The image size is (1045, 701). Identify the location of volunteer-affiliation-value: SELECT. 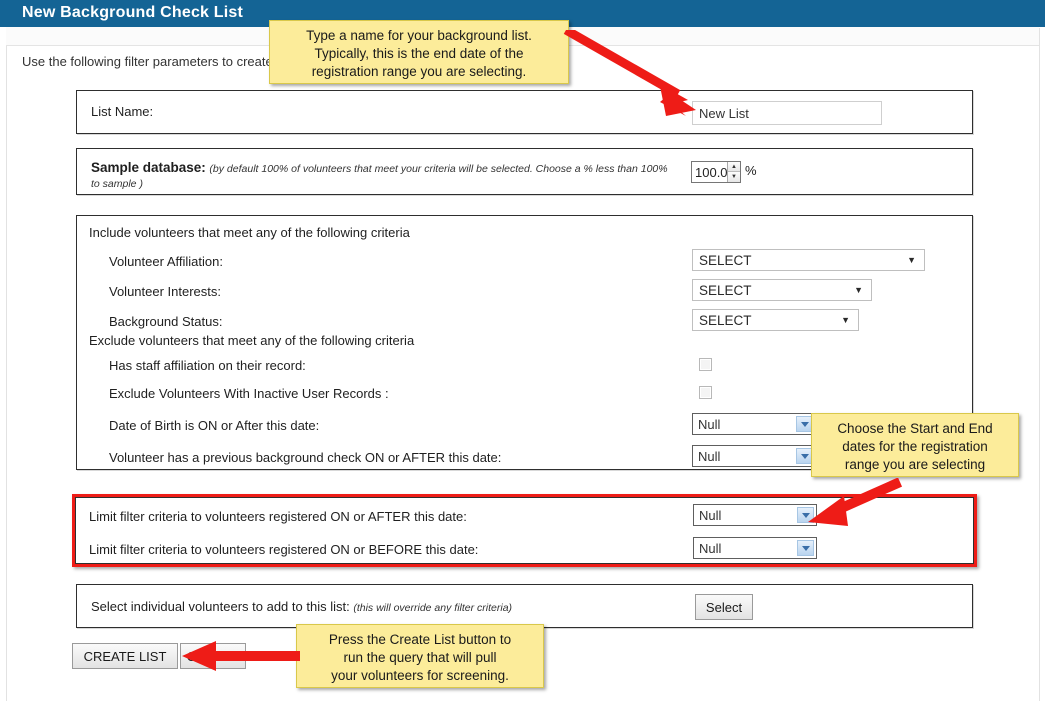
(725, 260).